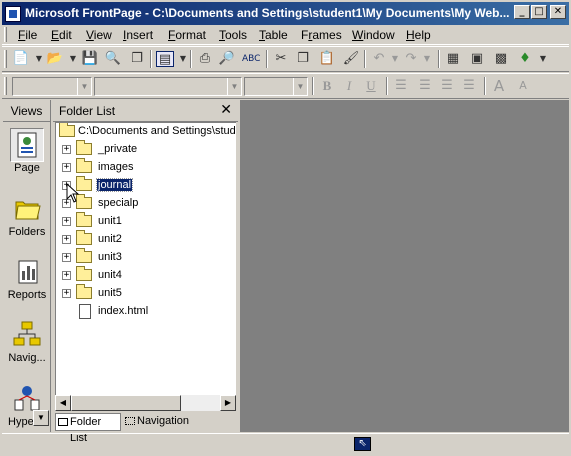 Image resolution: width=571 pixels, height=456 pixels. What do you see at coordinates (469, 86) in the screenshot?
I see `justify-icon: ☰` at bounding box center [469, 86].